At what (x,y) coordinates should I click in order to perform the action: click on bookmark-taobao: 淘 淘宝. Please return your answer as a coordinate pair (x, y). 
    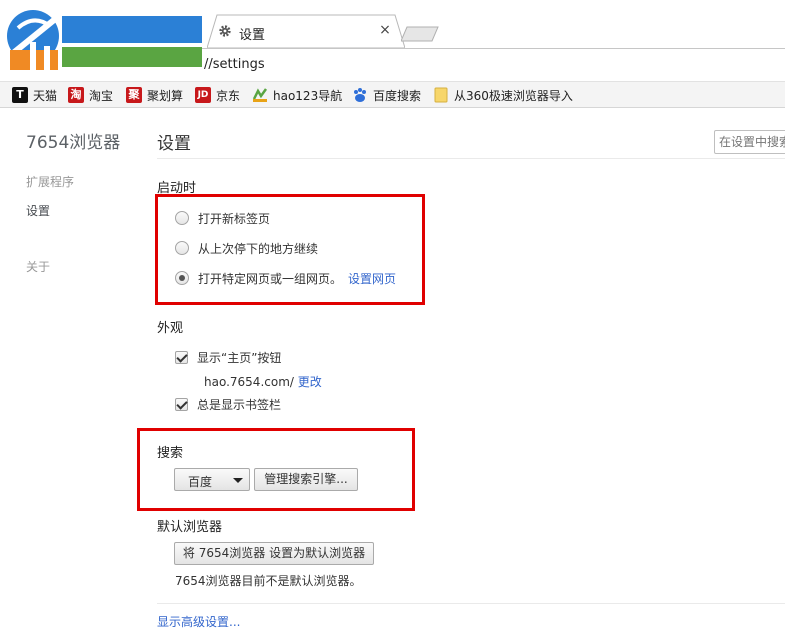
    Looking at the image, I should click on (90, 95).